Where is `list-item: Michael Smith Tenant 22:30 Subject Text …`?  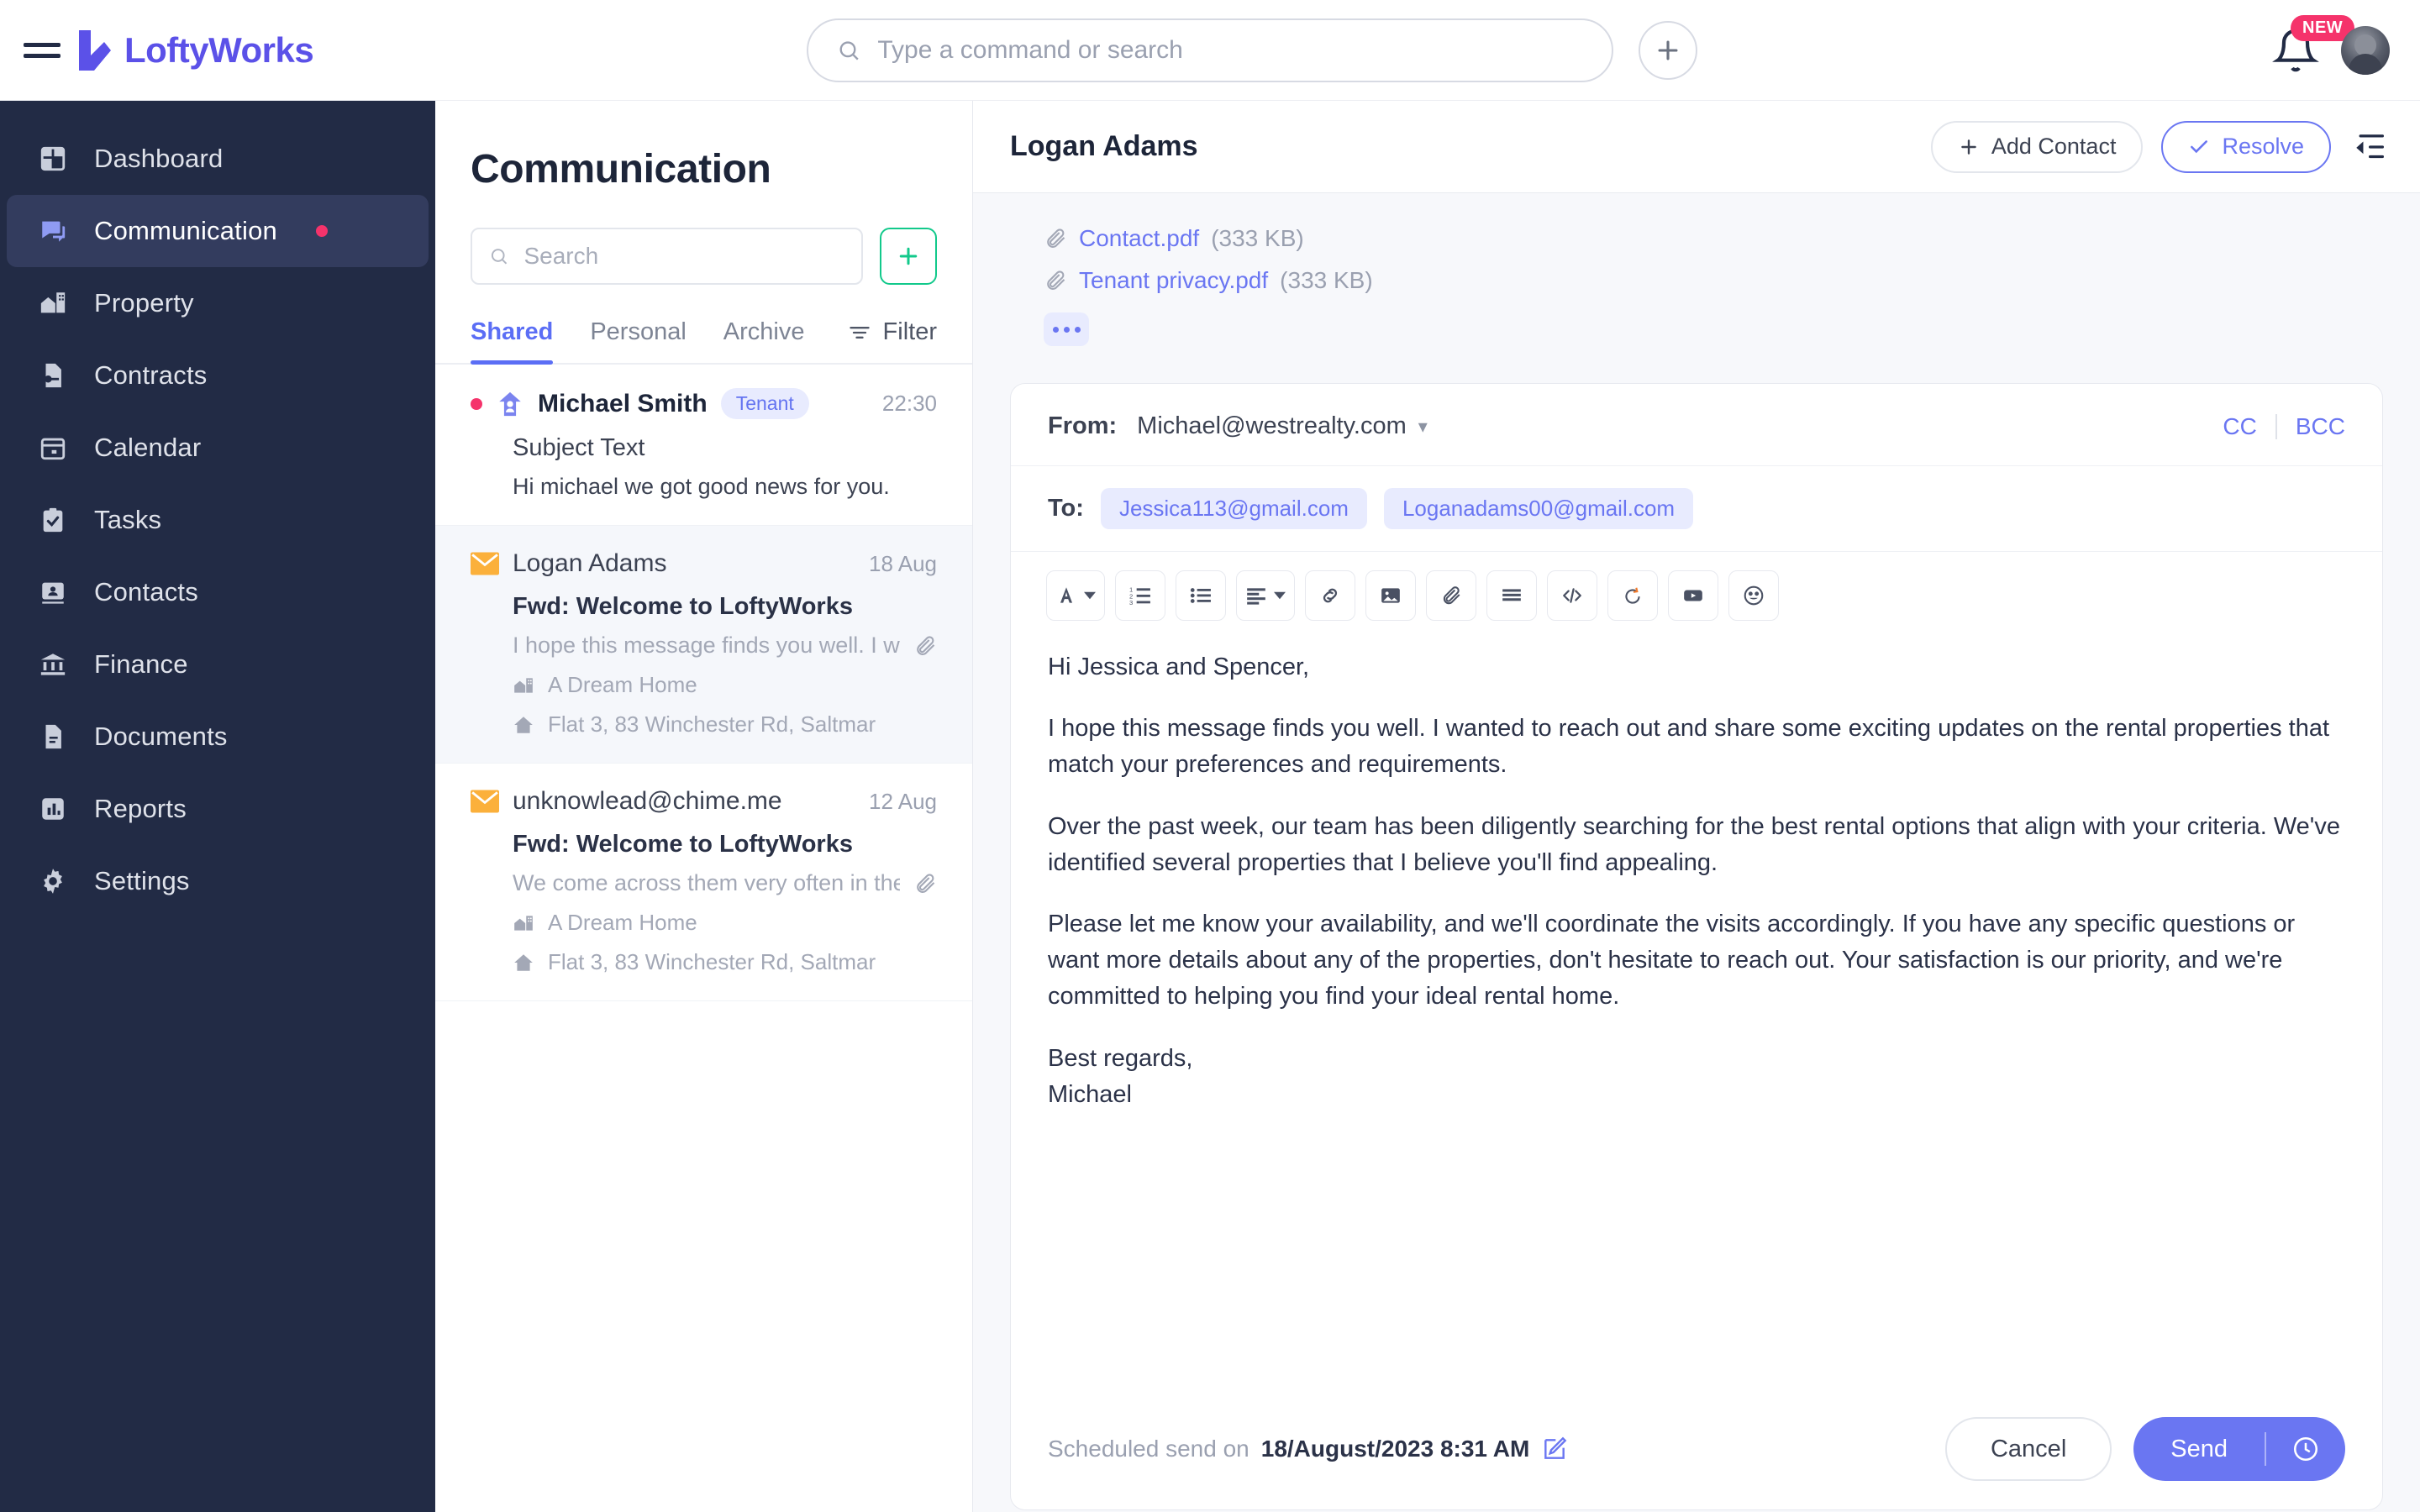 list-item: Michael Smith Tenant 22:30 Subject Text … is located at coordinates (704, 445).